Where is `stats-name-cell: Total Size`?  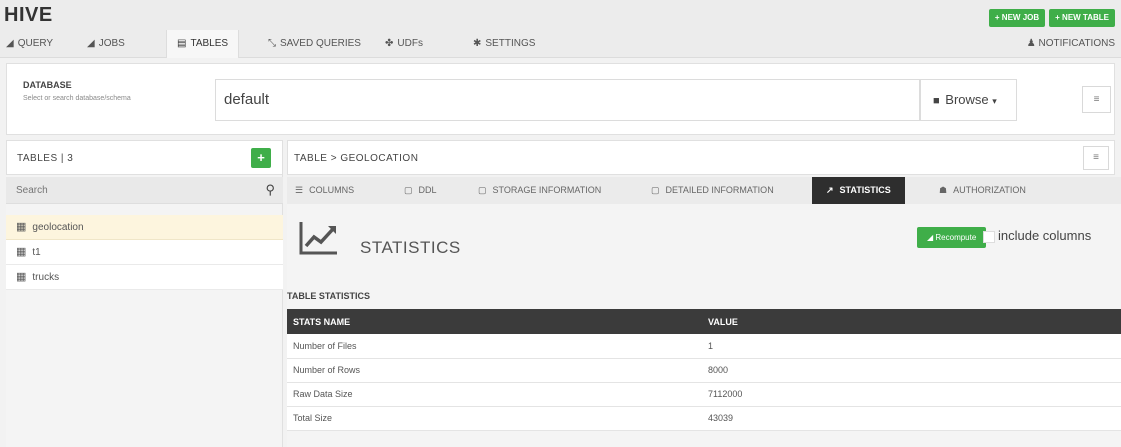 stats-name-cell: Total Size is located at coordinates (494, 418).